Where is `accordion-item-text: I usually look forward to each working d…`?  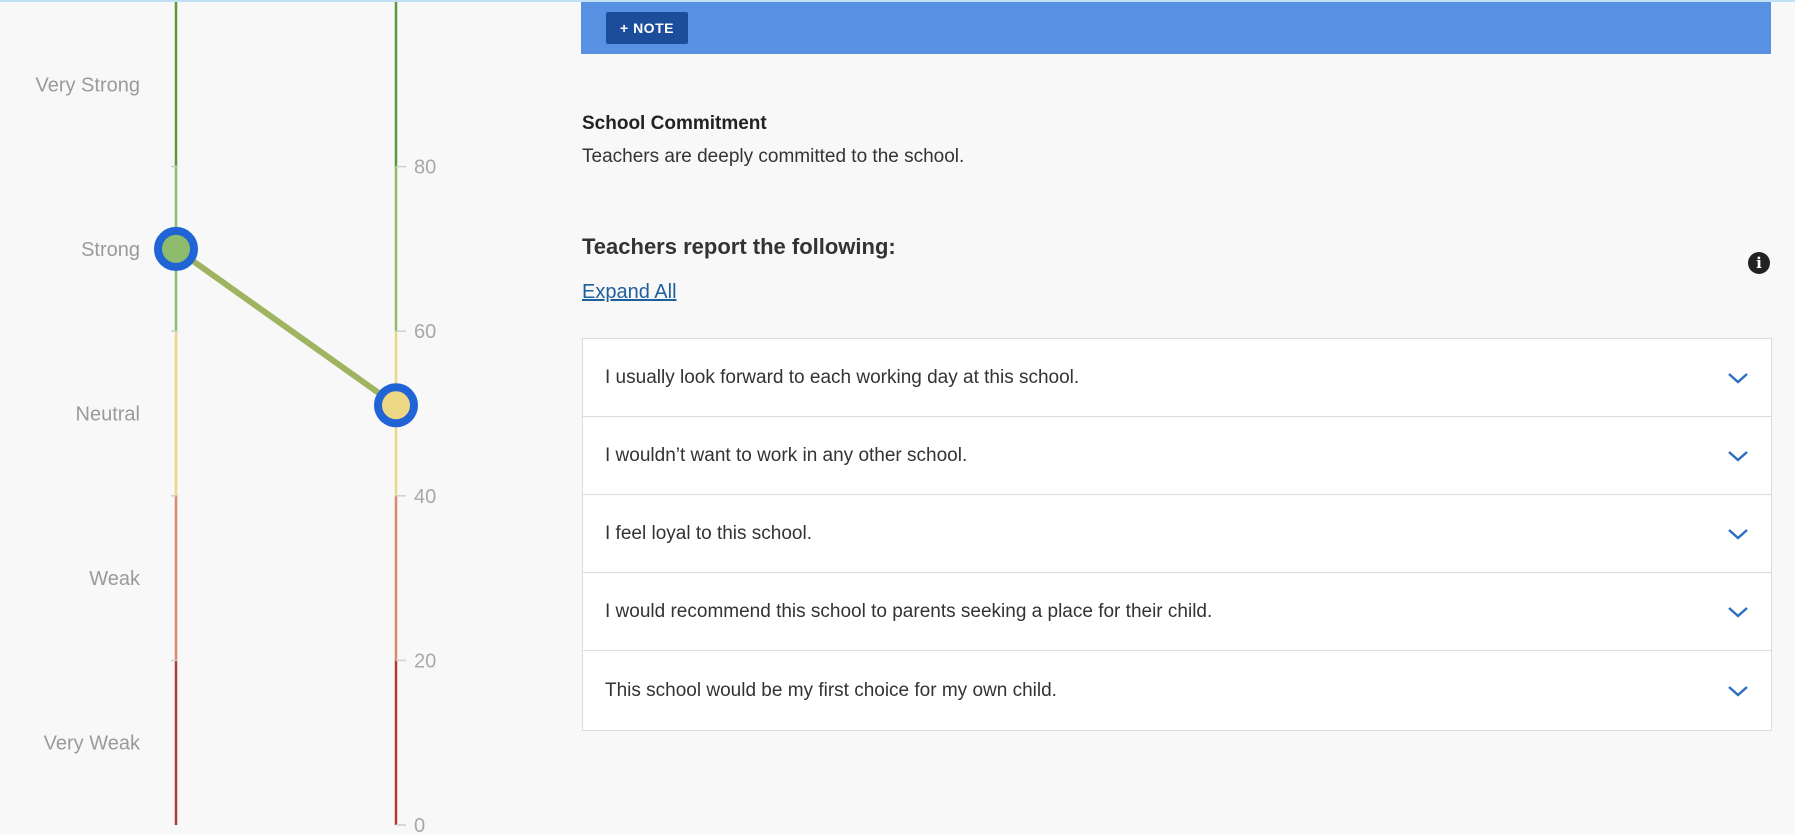
accordion-item-text: I usually look forward to each working d… is located at coordinates (842, 377).